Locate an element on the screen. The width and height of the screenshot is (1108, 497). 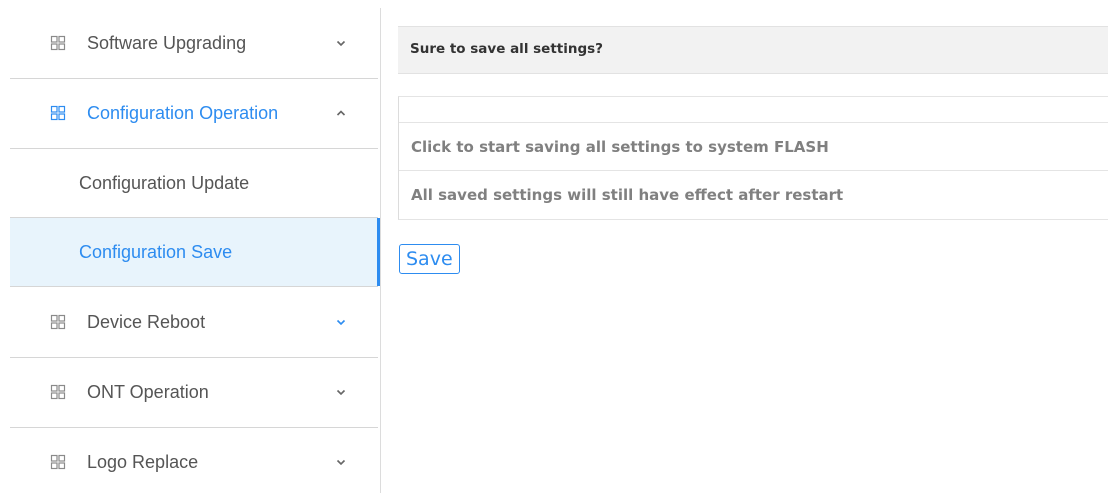
sidebar-group-software-upgrading: Software Upgrading is located at coordinates (194, 43).